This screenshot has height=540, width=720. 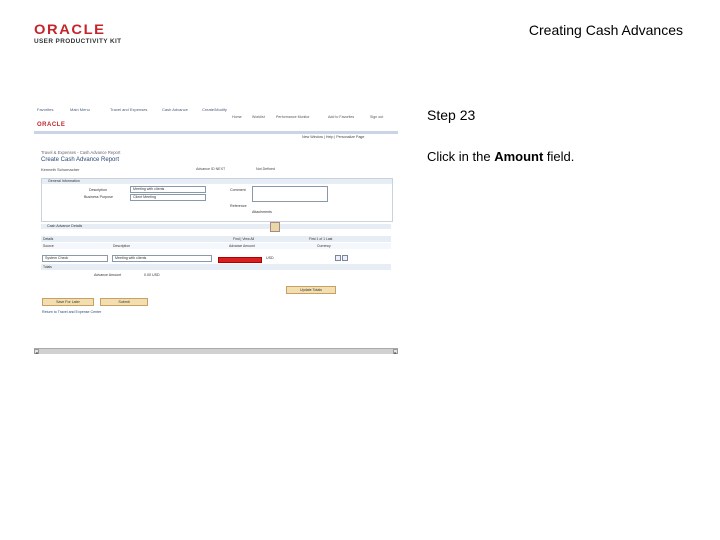 I want to click on status-text: Not Defined, so click(x=265, y=169).